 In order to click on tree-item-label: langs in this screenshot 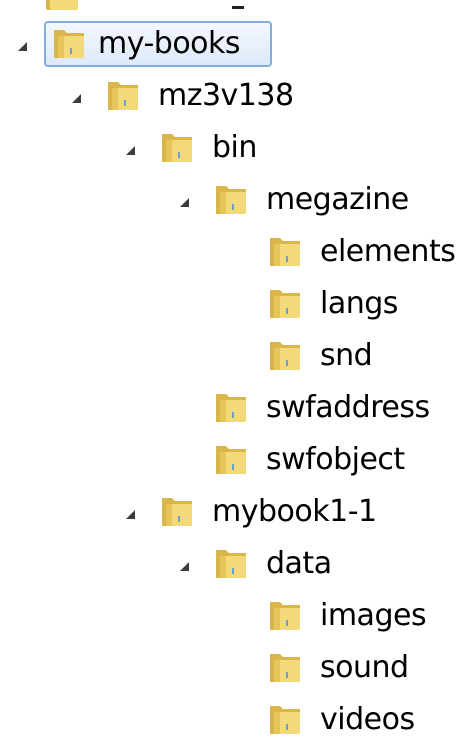, I will do `click(359, 303)`.